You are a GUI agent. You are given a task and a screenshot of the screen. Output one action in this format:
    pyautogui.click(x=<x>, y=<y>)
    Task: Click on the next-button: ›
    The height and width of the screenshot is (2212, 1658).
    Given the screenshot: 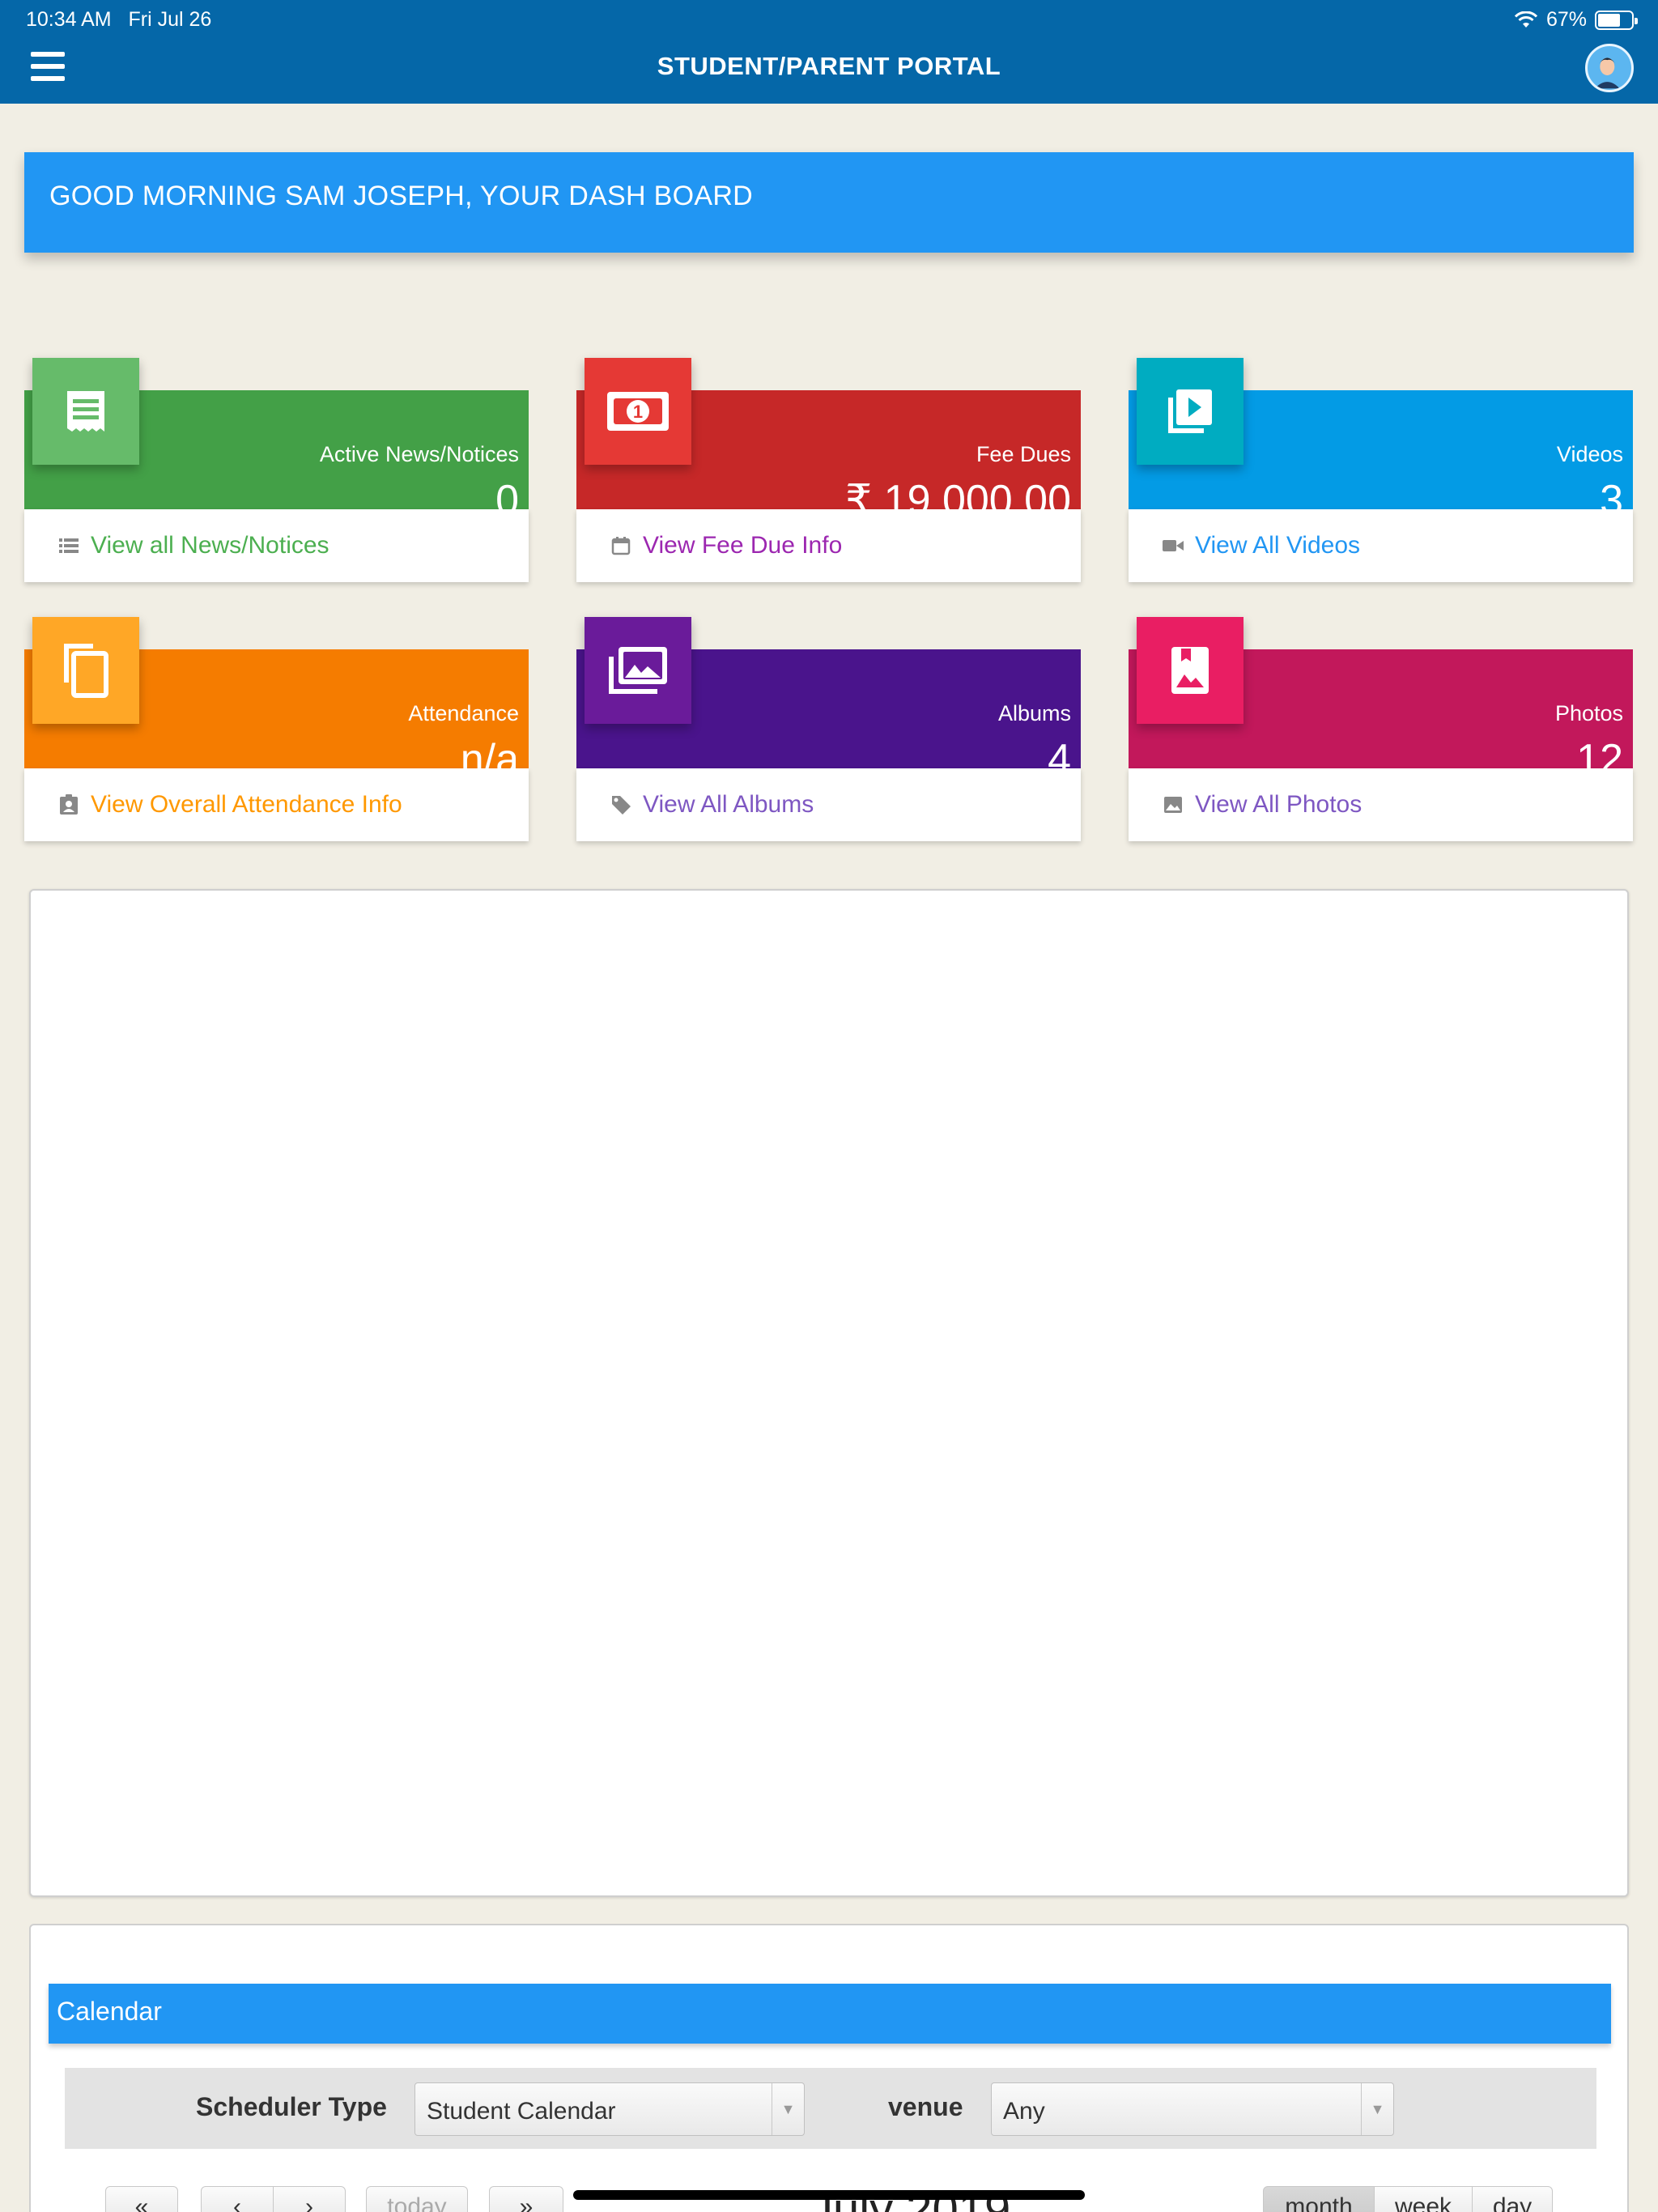 What is the action you would take?
    pyautogui.click(x=309, y=2199)
    